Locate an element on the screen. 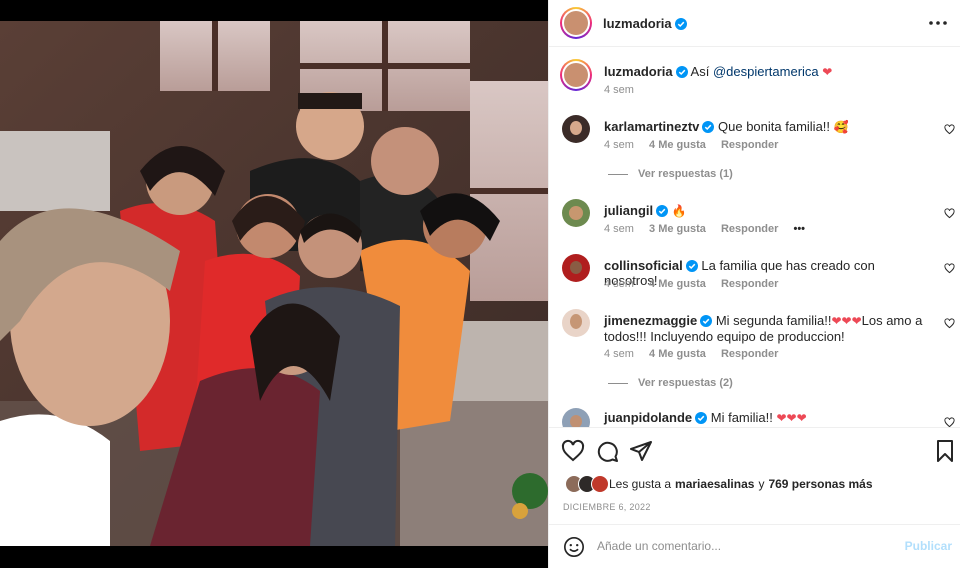  caption-text: Así is located at coordinates (700, 71).